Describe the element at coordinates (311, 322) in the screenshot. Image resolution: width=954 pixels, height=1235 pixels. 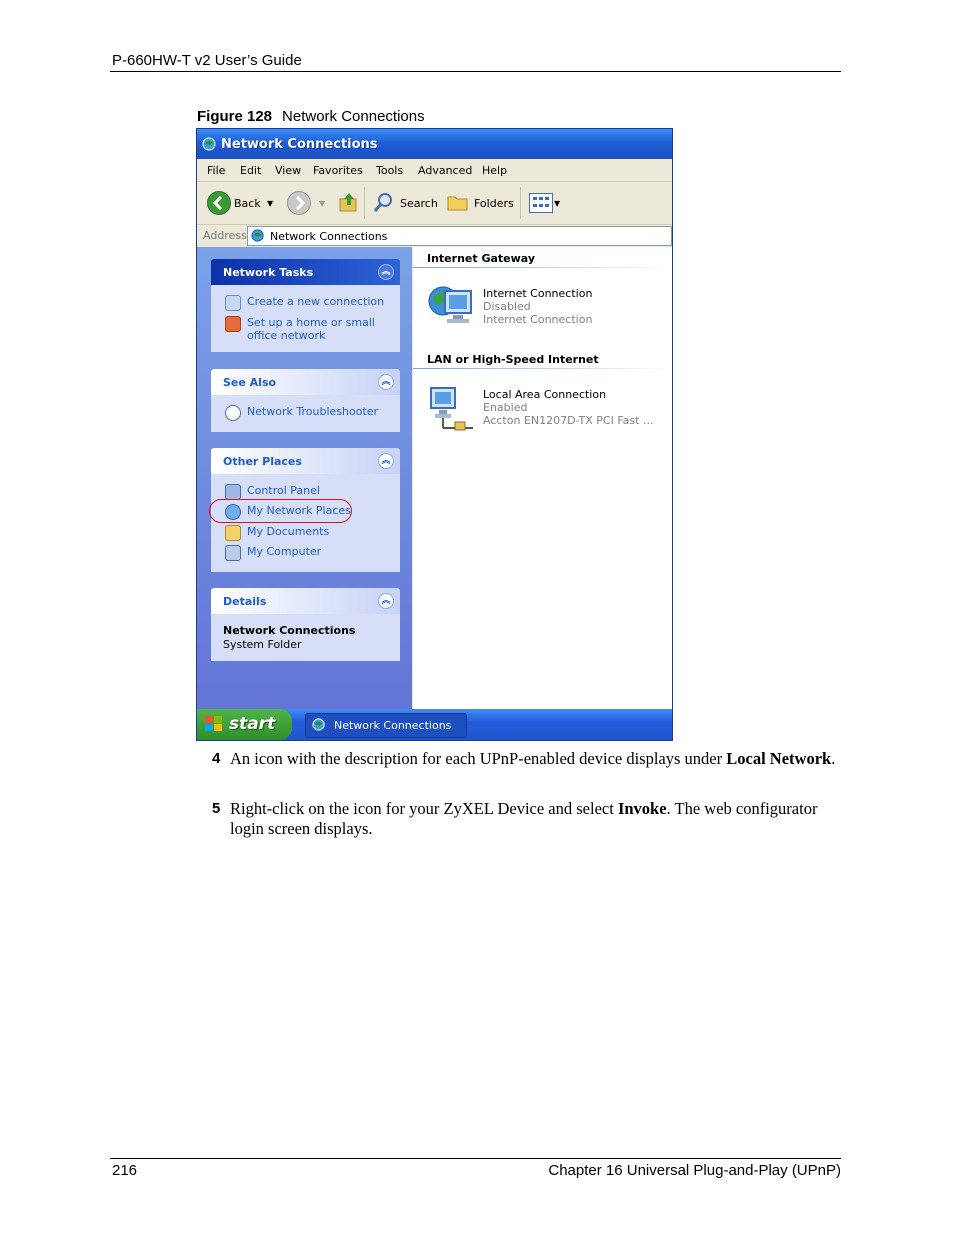
I see `setup-home-network-link: Set up a home or small` at that location.